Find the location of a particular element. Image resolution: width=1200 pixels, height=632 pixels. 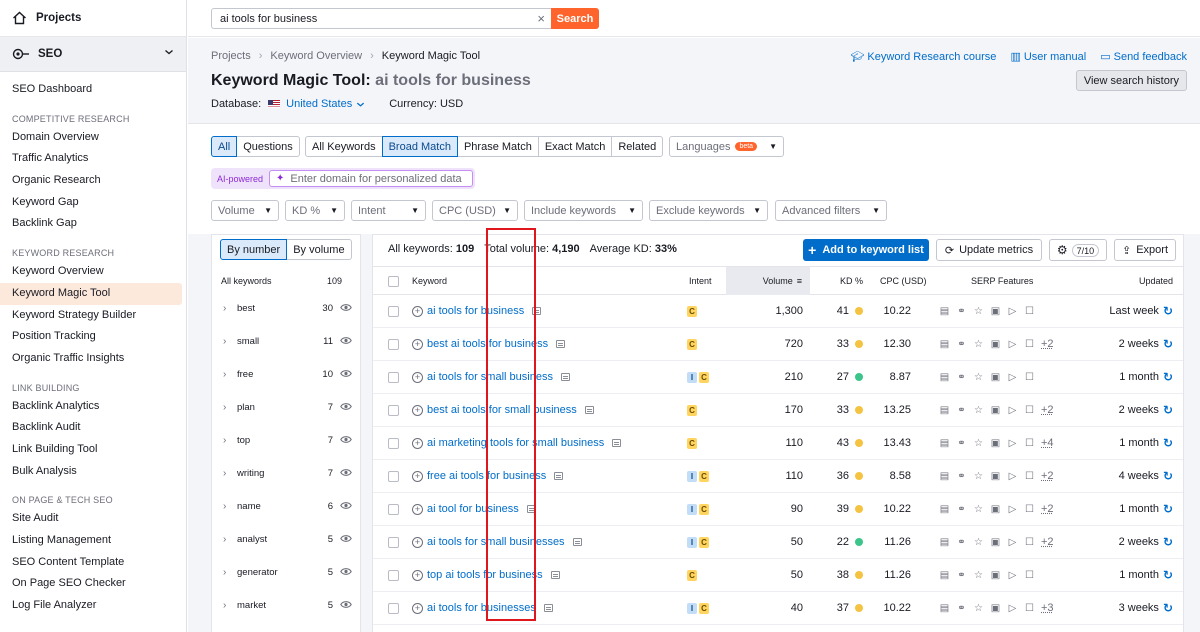

tab-exact-match: Exact Match is located at coordinates (575, 146).